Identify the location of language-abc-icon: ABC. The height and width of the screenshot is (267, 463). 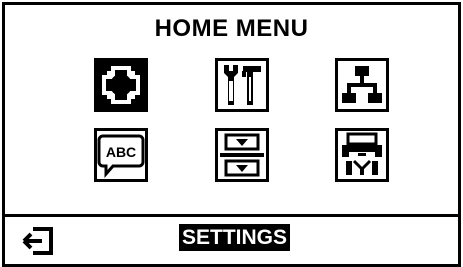
(121, 155).